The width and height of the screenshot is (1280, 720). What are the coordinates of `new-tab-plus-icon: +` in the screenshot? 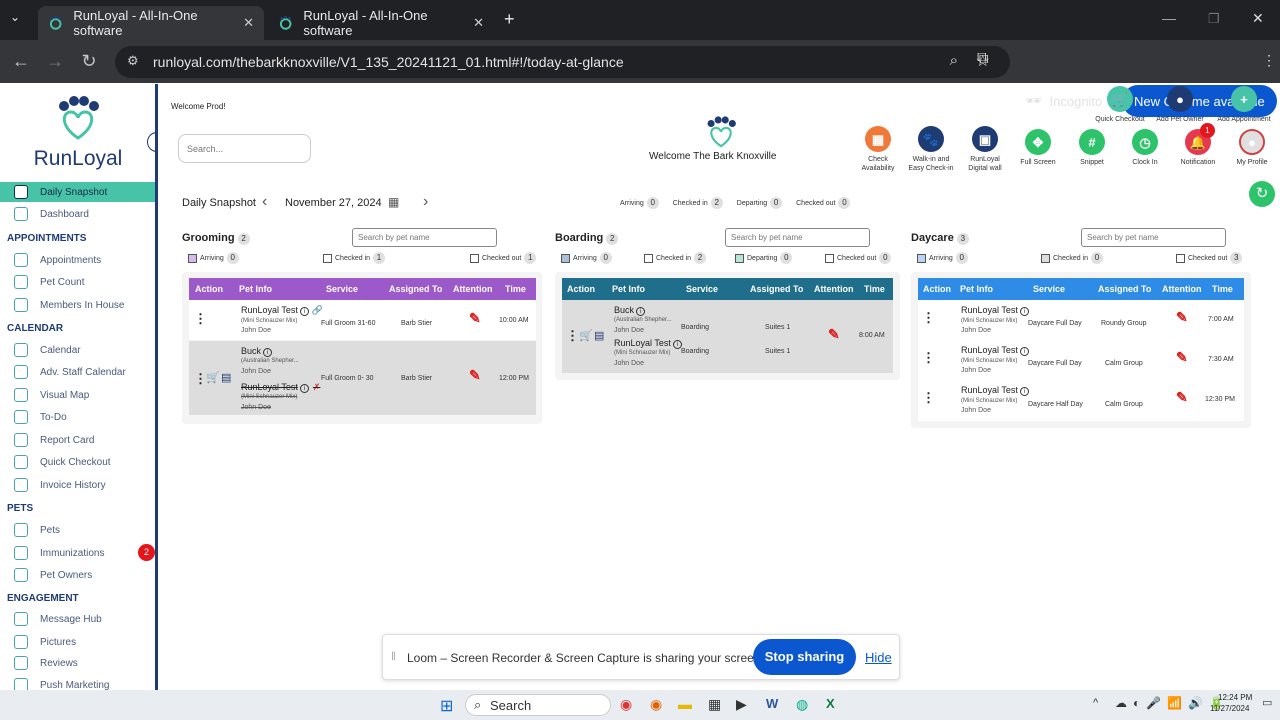 It's located at (509, 19).